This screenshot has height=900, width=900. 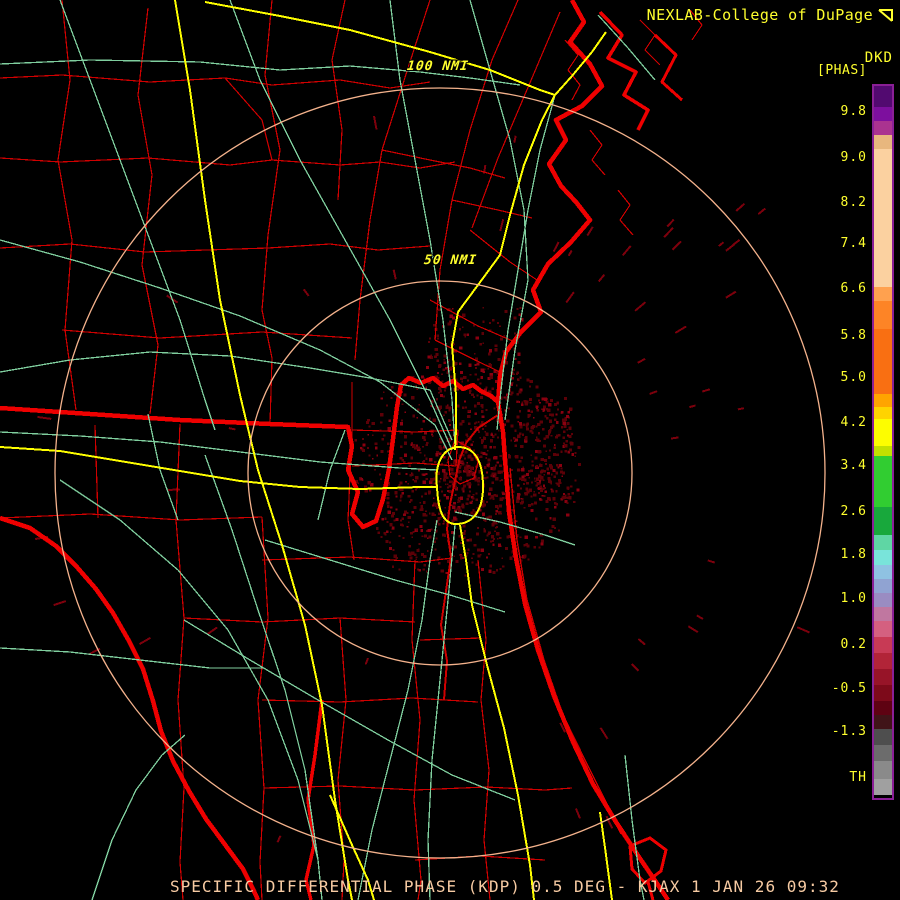 I want to click on colorbar-tick-label: 5.0, so click(x=853, y=377).